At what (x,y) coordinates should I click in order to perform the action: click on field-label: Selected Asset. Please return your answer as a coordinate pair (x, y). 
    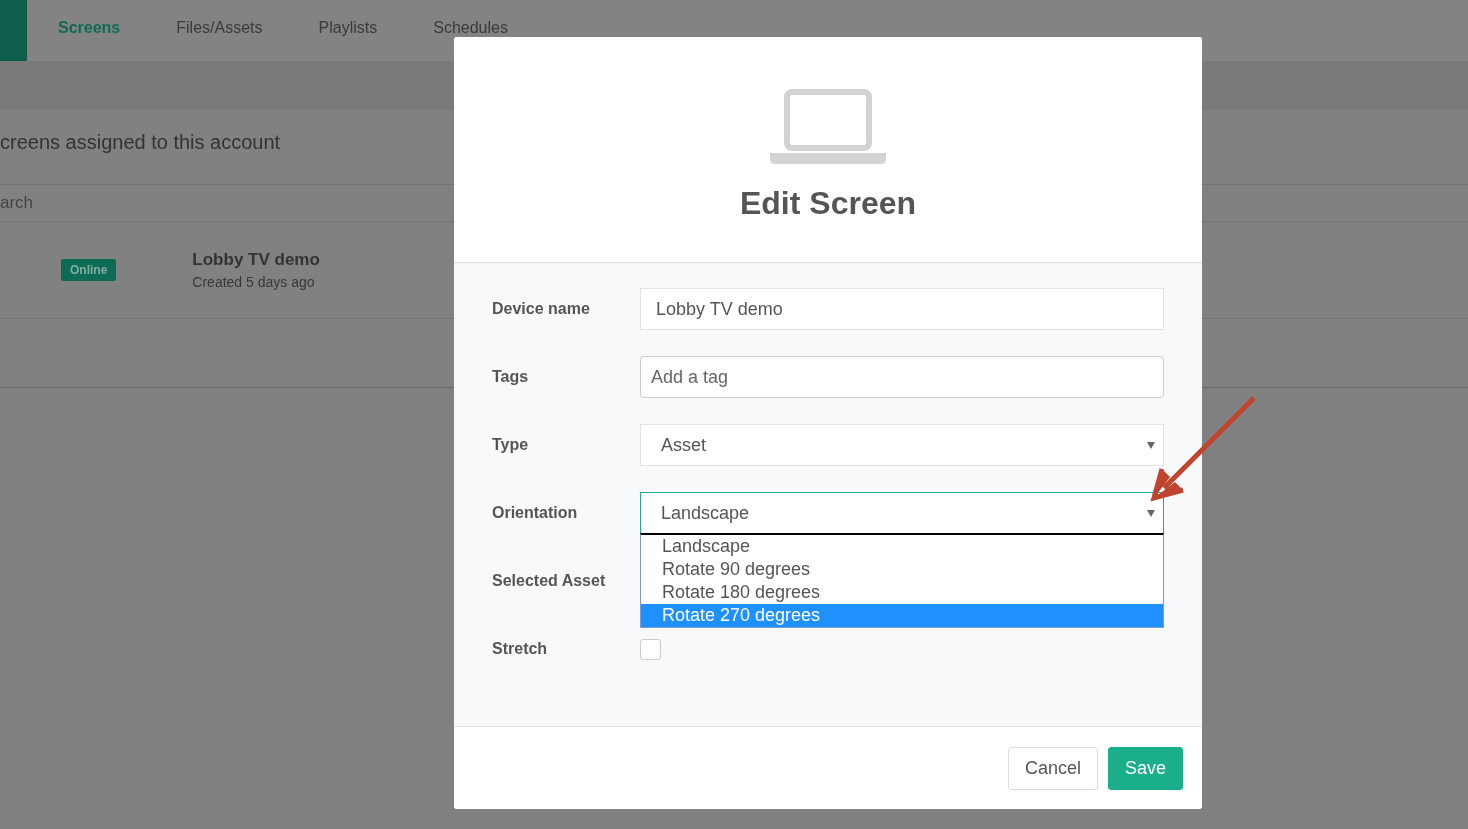
    Looking at the image, I should click on (549, 581).